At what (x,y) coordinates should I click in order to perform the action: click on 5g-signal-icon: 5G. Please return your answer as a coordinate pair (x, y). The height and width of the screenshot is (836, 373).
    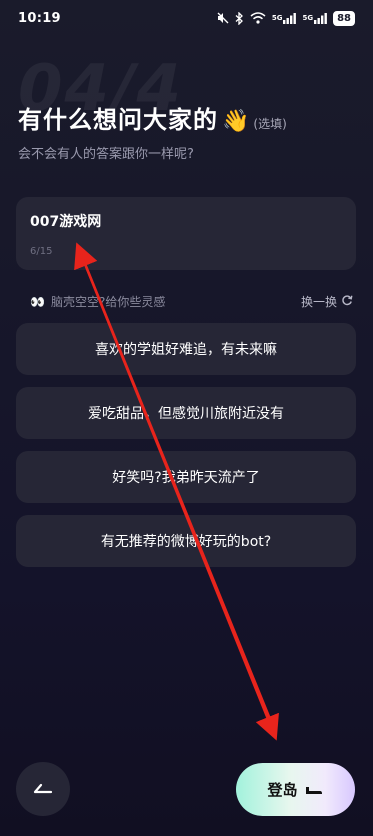
    Looking at the image, I should click on (284, 18).